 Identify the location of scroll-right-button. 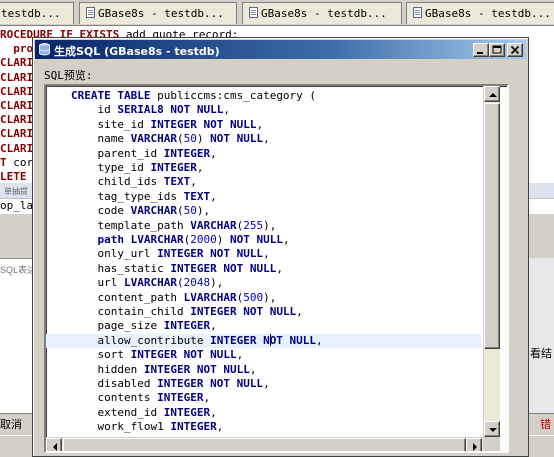
(474, 444).